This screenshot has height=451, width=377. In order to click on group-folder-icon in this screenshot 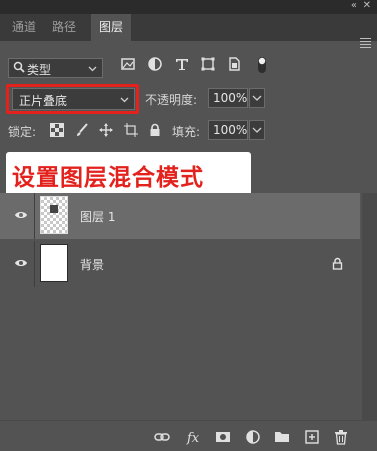, I will do `click(282, 437)`.